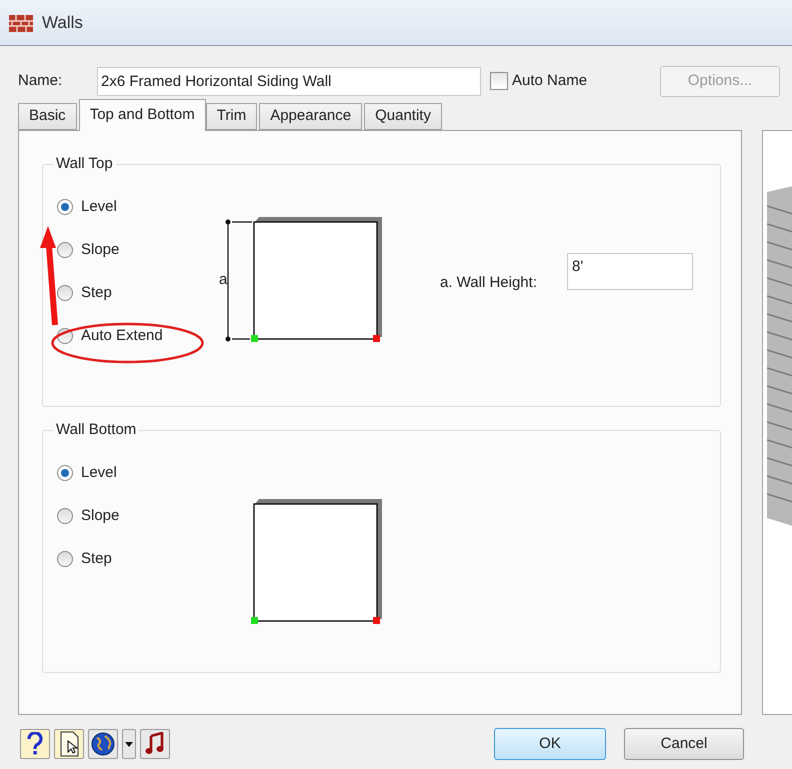  I want to click on group-title: Wall Top, so click(84, 164).